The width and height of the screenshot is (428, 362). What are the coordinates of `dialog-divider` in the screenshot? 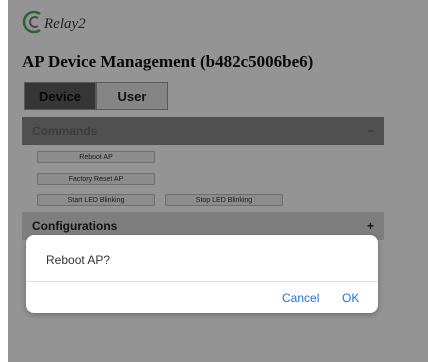 It's located at (202, 281).